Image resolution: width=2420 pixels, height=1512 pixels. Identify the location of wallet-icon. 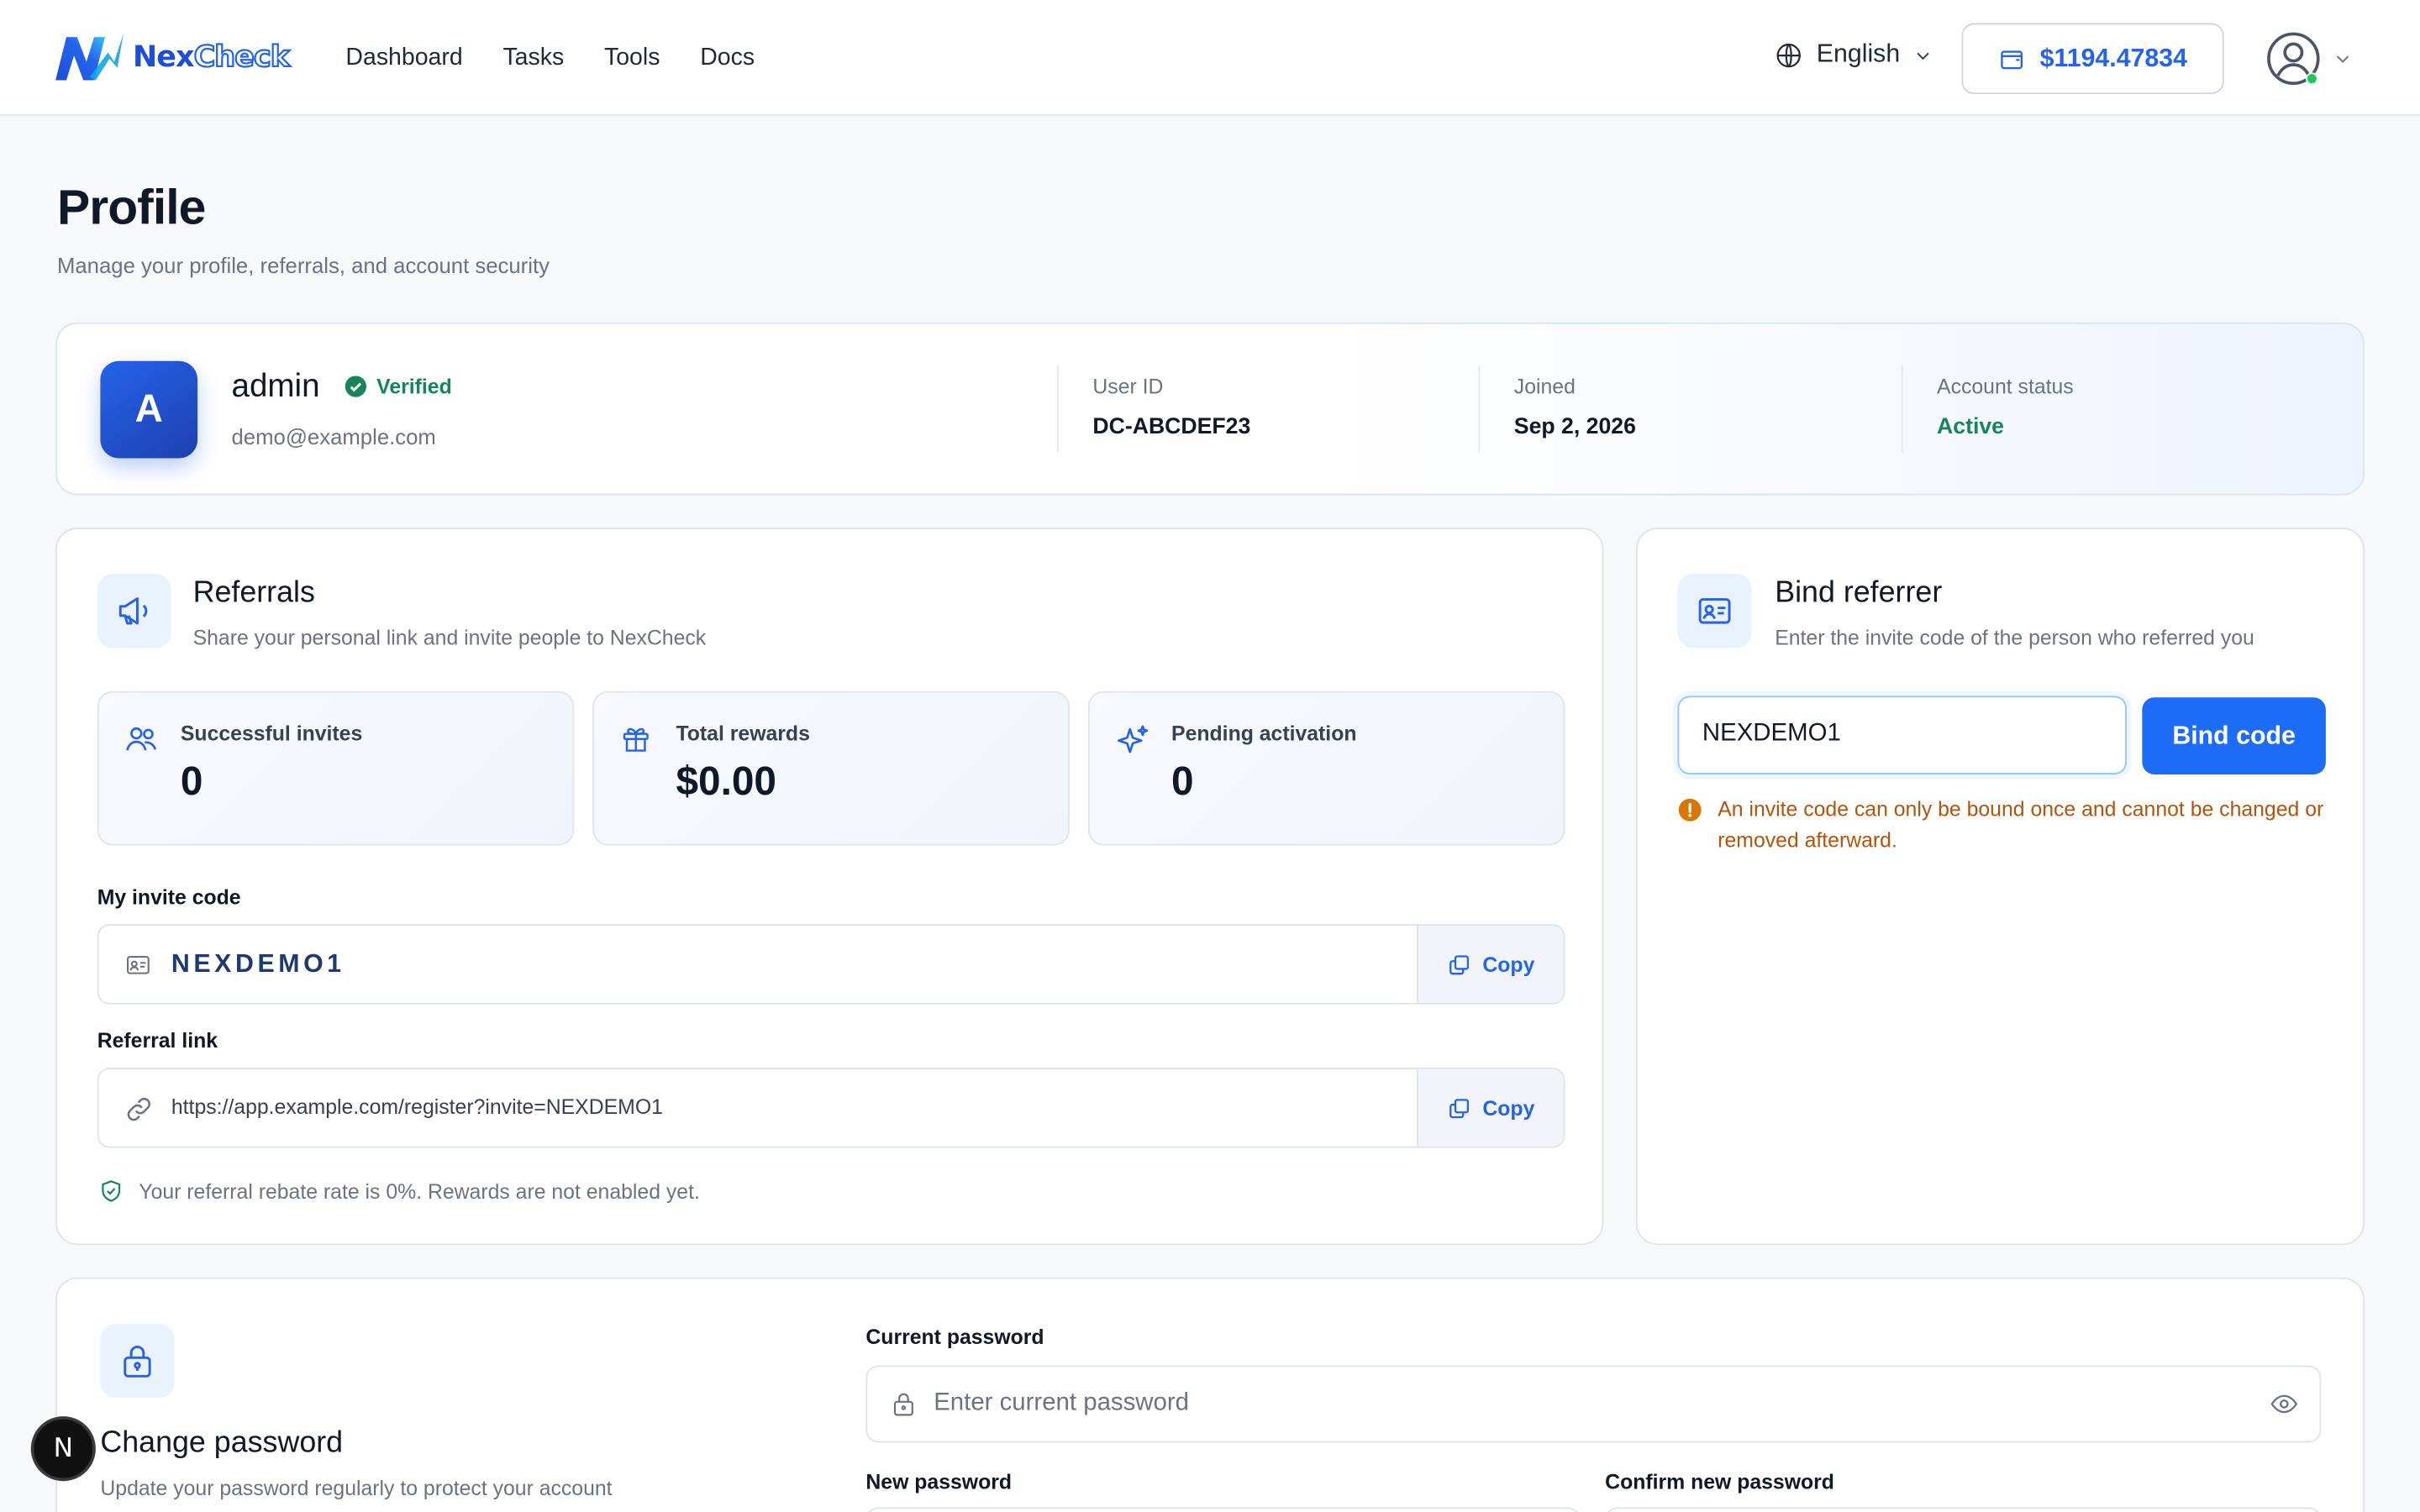
(2011, 59).